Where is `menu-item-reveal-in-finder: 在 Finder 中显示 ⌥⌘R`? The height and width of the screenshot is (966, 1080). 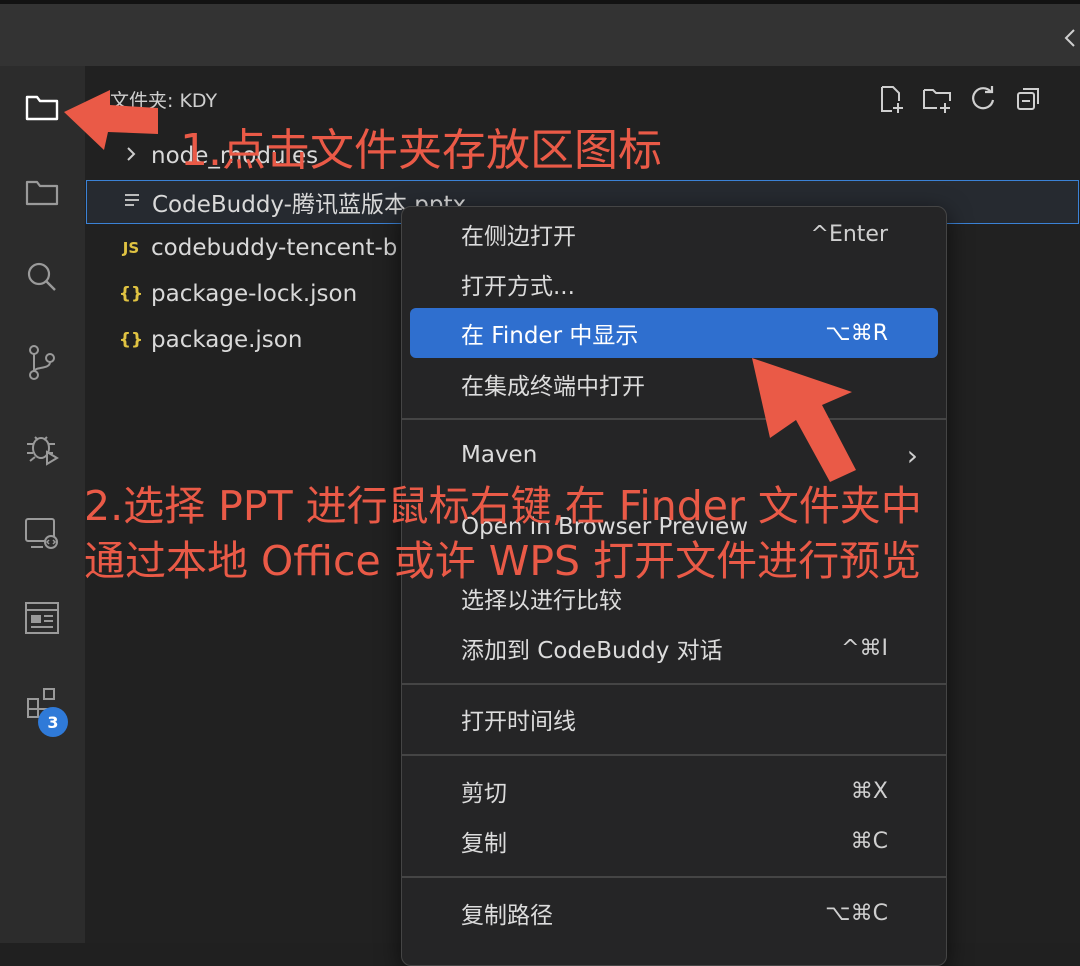 menu-item-reveal-in-finder: 在 Finder 中显示 ⌥⌘R is located at coordinates (674, 333).